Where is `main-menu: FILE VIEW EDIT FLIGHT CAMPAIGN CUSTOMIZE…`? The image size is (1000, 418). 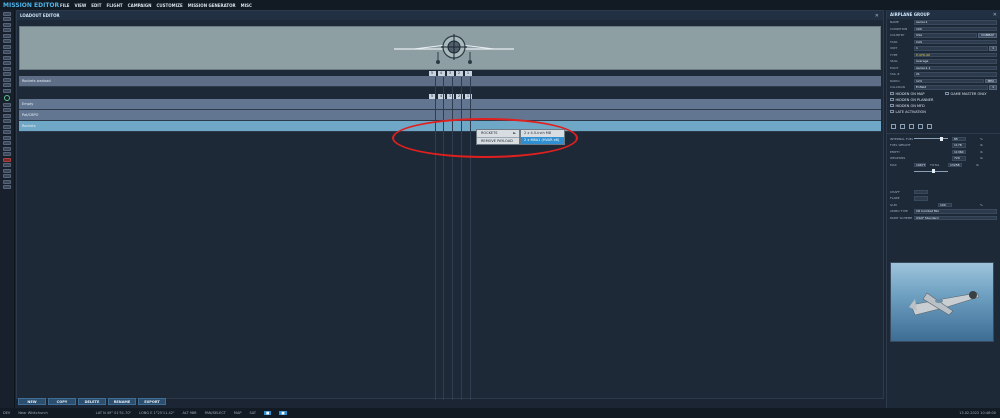 main-menu: FILE VIEW EDIT FLIGHT CAMPAIGN CUSTOMIZE… is located at coordinates (156, 5).